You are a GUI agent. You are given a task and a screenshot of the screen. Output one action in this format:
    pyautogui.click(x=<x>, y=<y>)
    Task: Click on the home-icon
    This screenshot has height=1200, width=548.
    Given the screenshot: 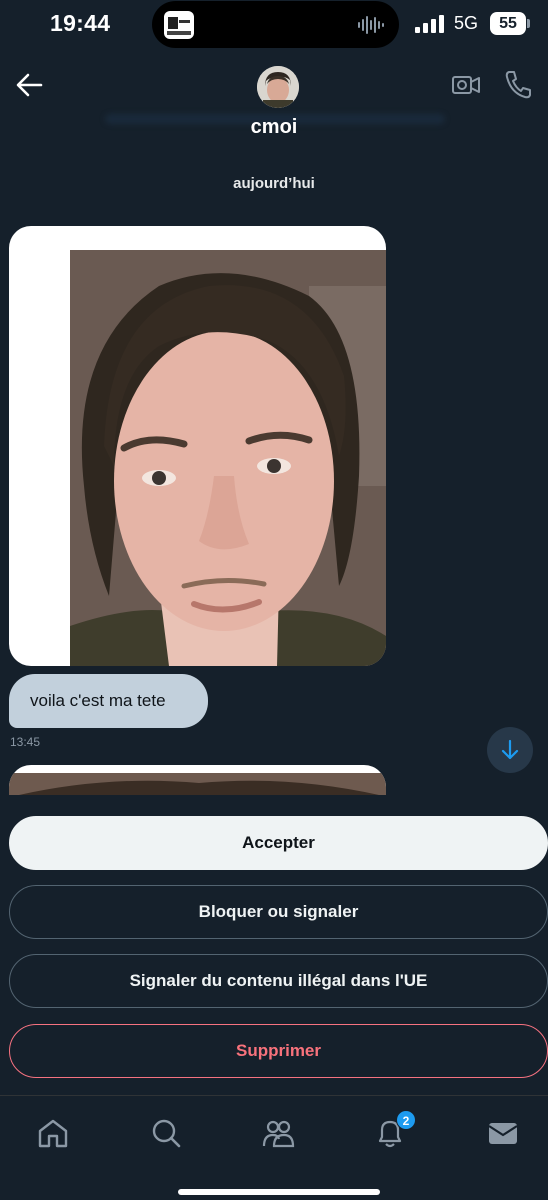 What is the action you would take?
    pyautogui.click(x=53, y=1133)
    